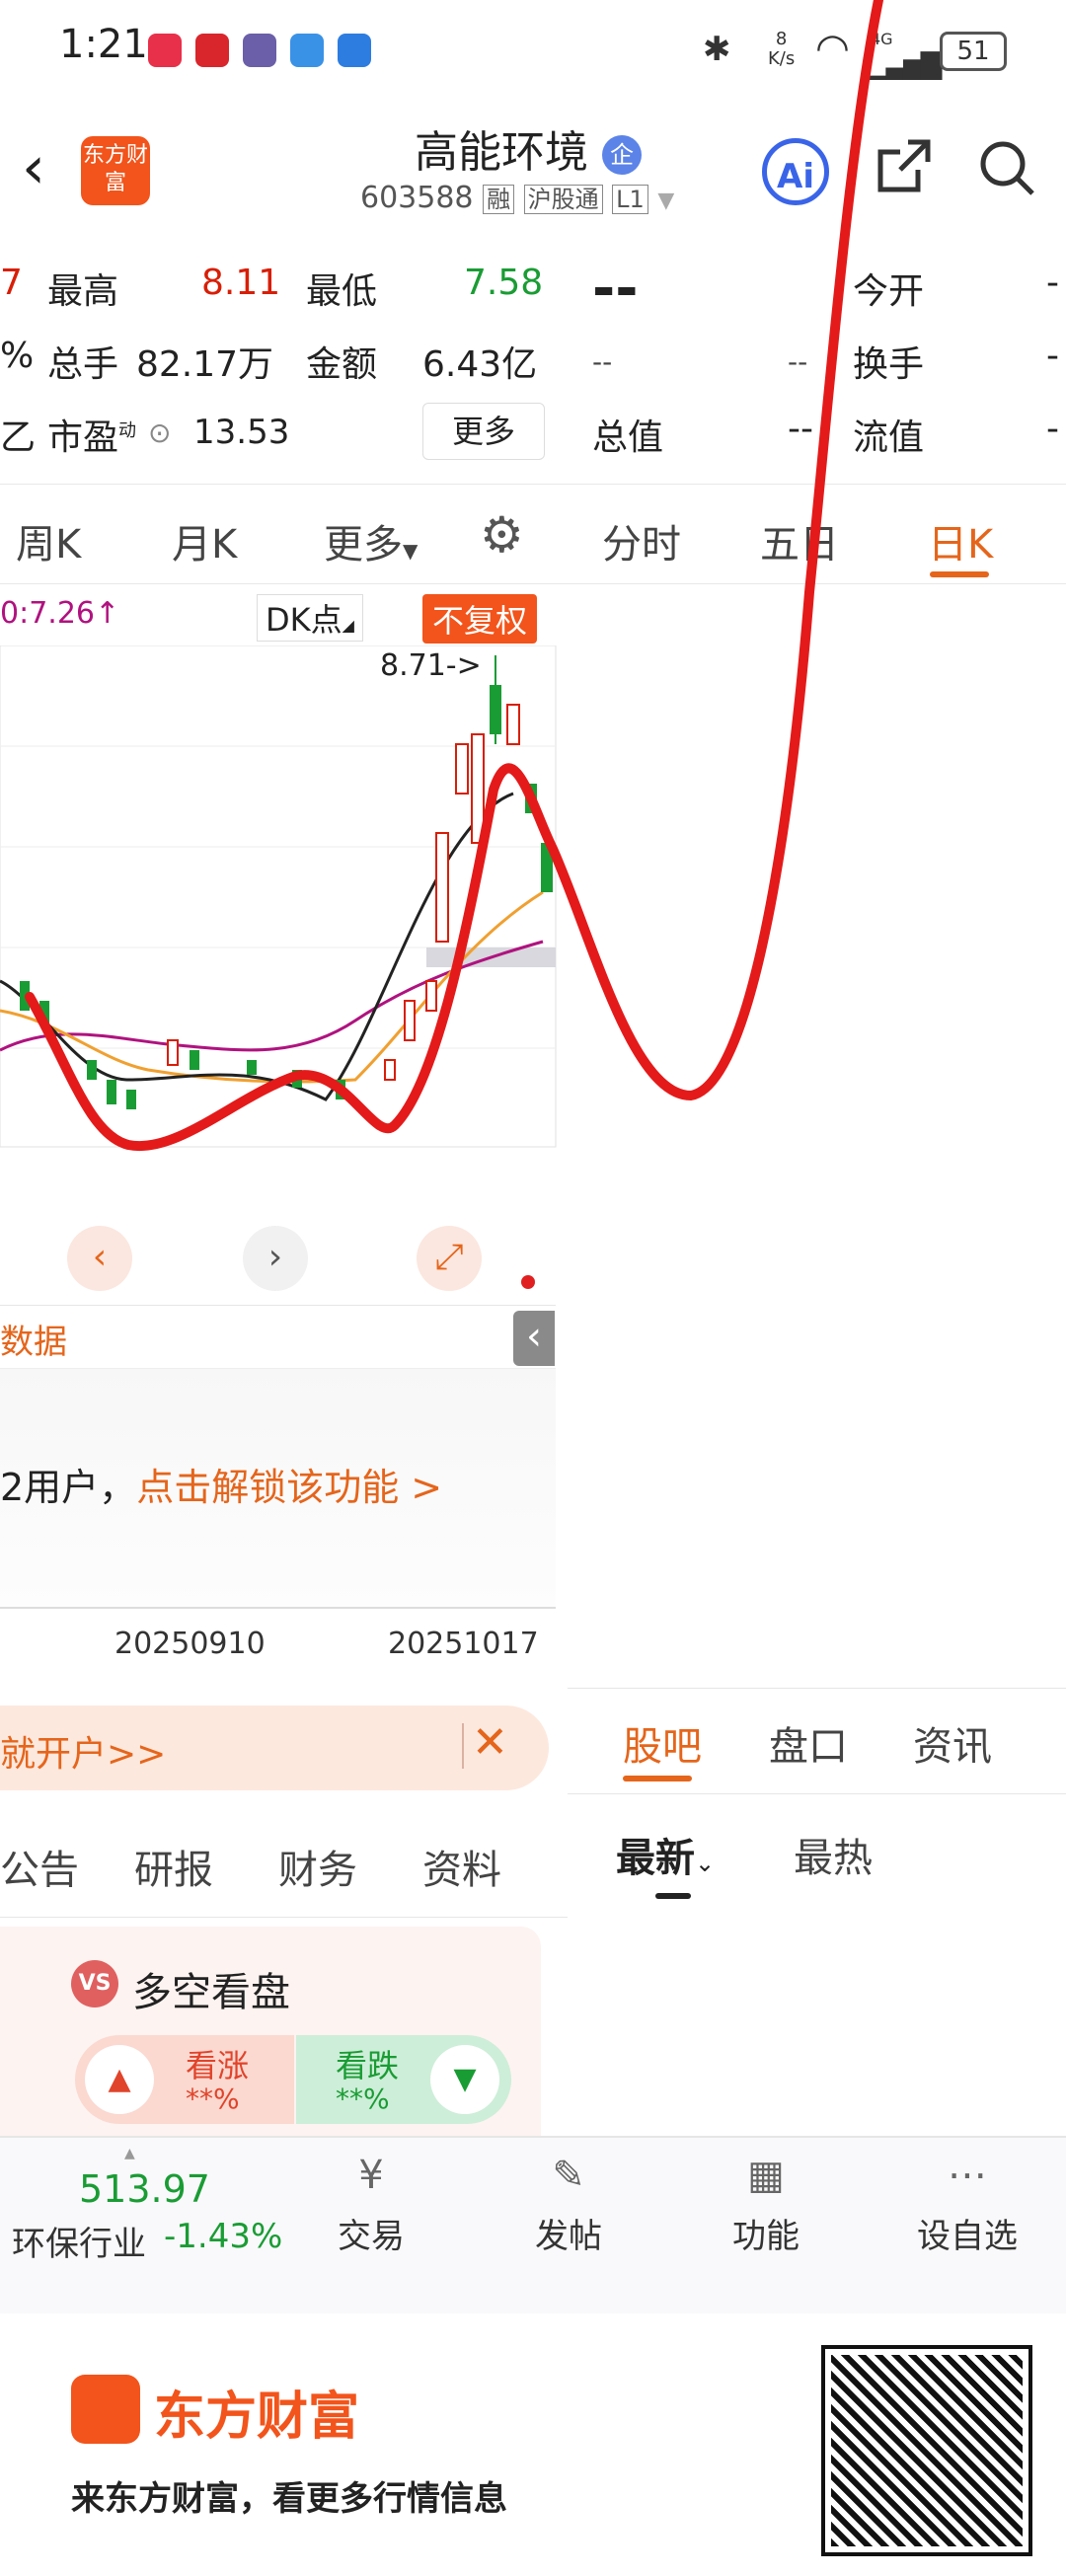 The width and height of the screenshot is (1066, 2576). What do you see at coordinates (39, 1866) in the screenshot?
I see `tab-announcement: 公告` at bounding box center [39, 1866].